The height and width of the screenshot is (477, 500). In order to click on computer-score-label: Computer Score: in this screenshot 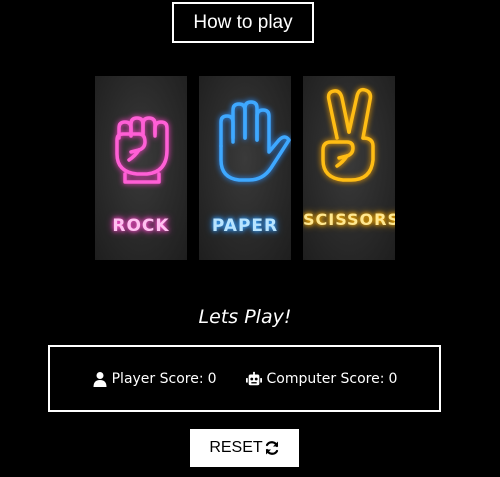, I will do `click(325, 378)`.